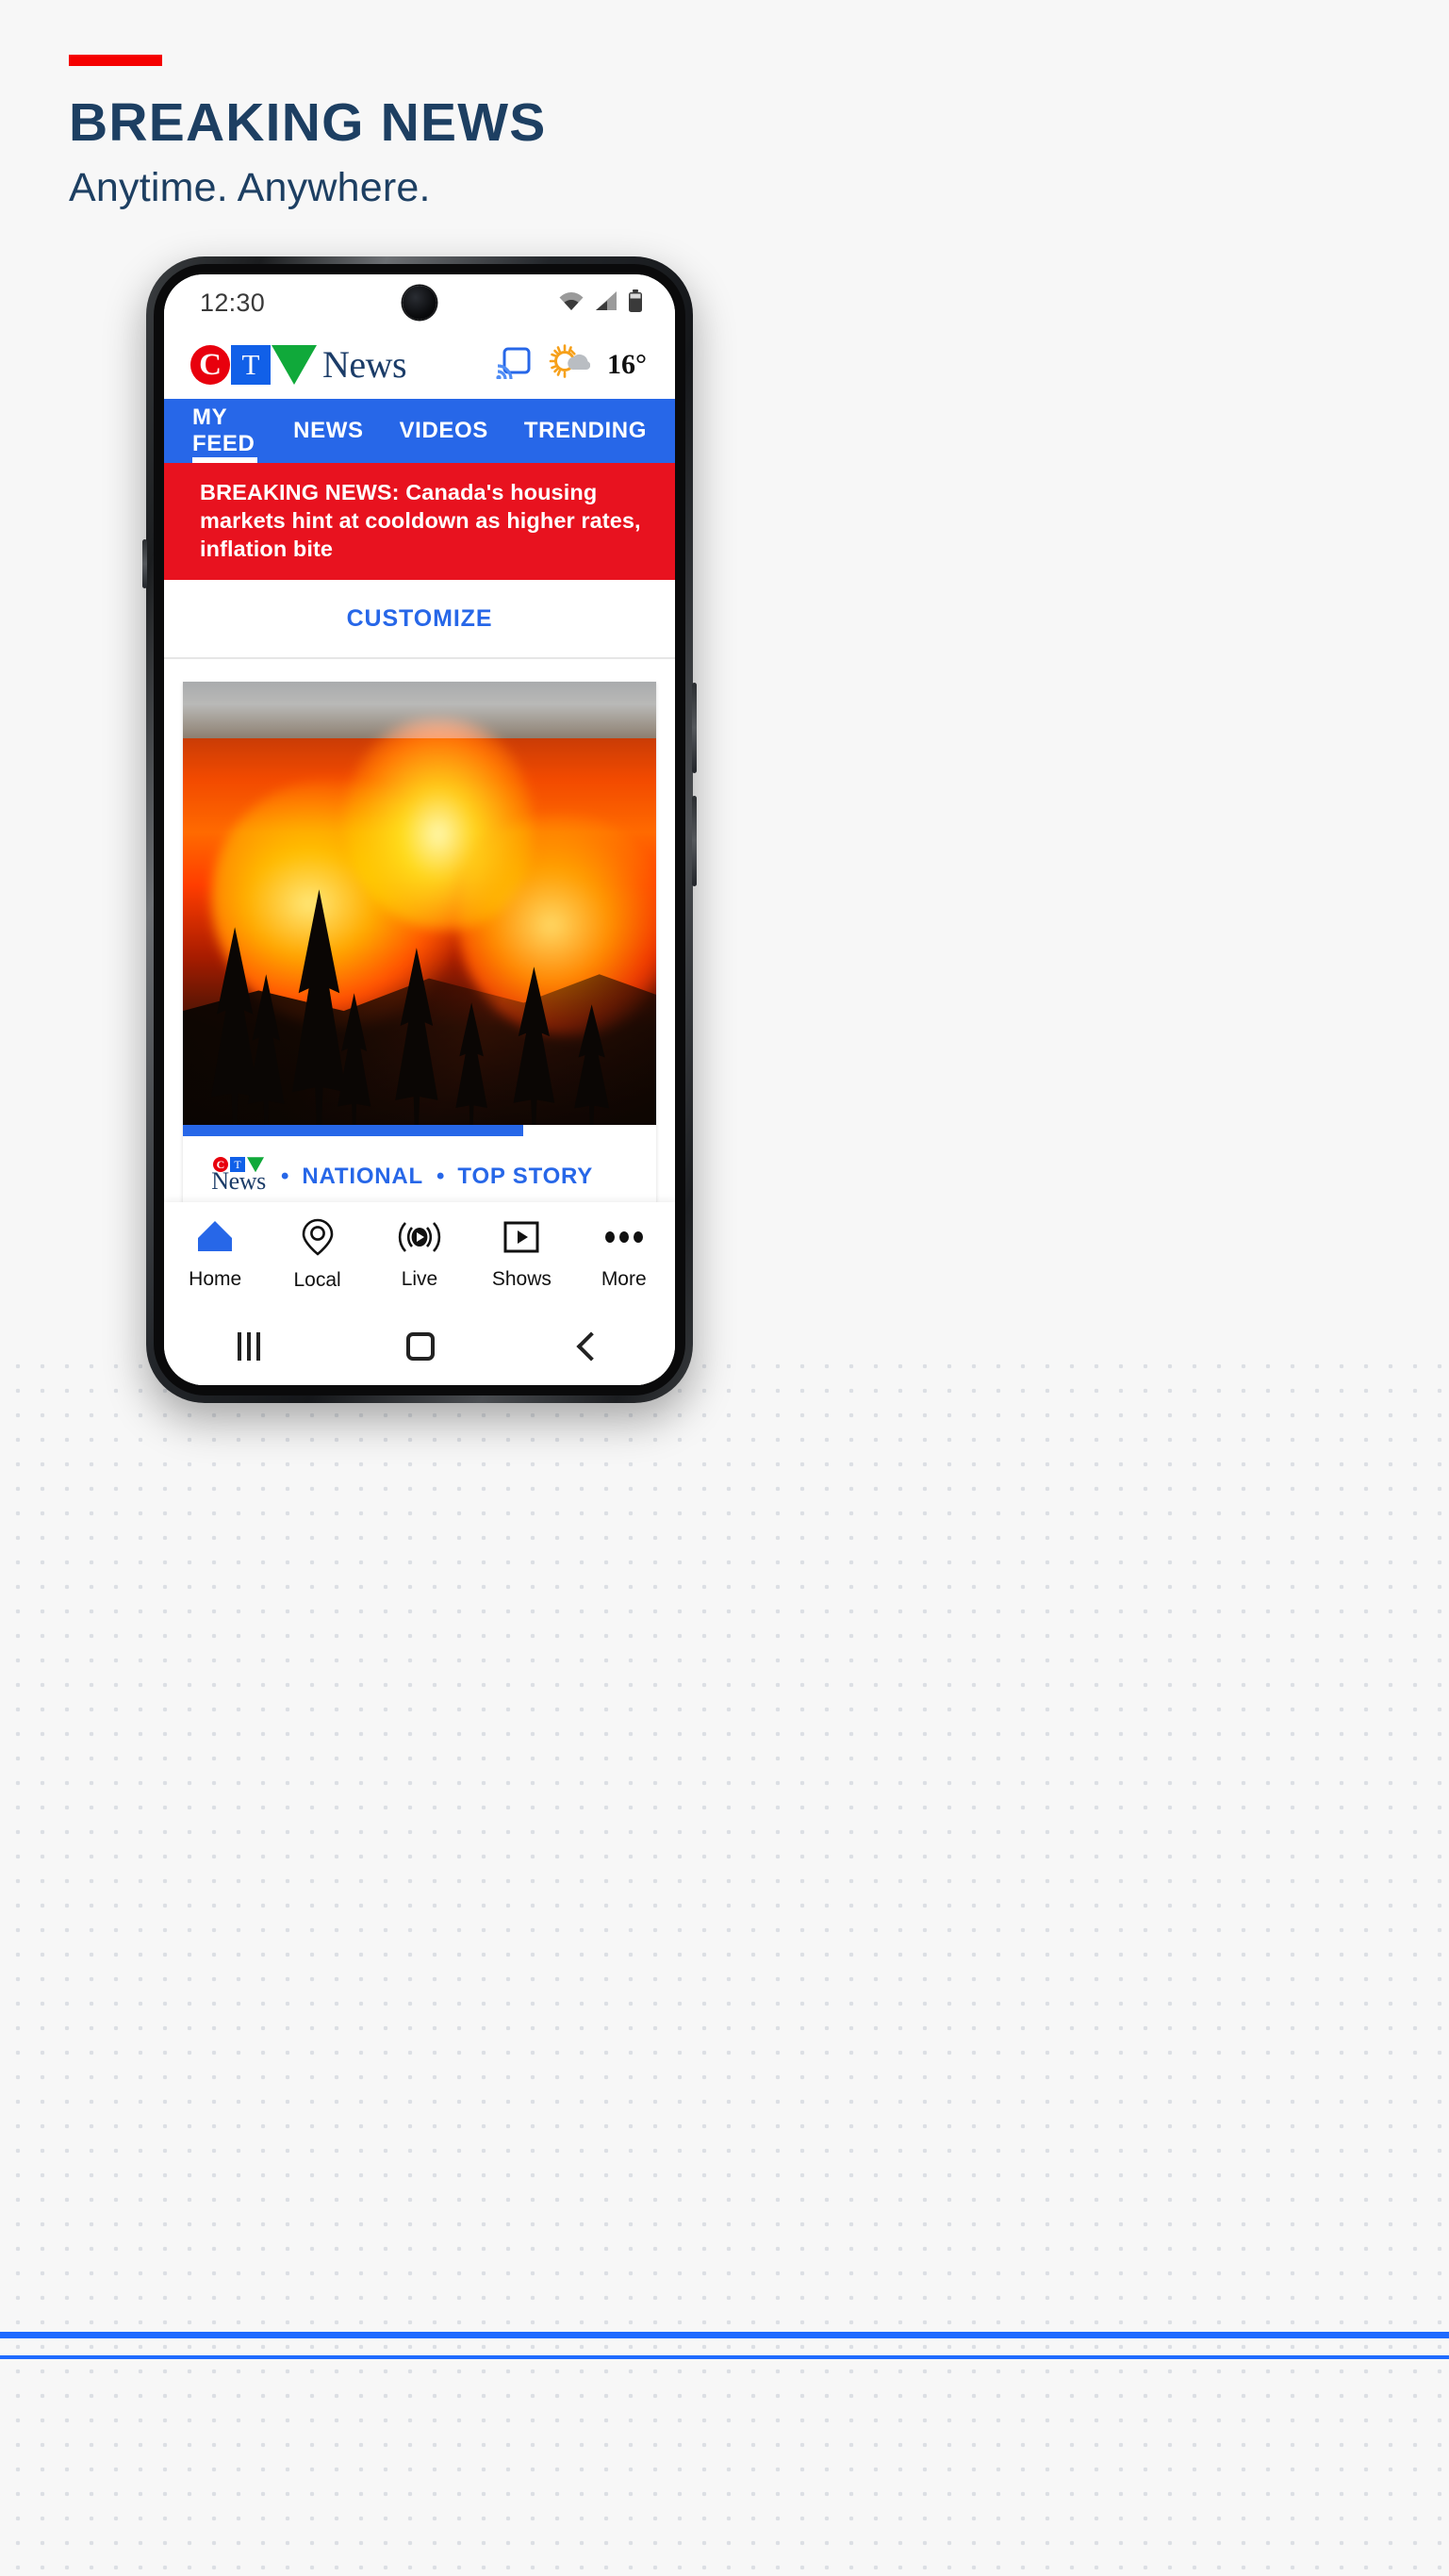 The image size is (1449, 2576). I want to click on volume-up-button, so click(695, 728).